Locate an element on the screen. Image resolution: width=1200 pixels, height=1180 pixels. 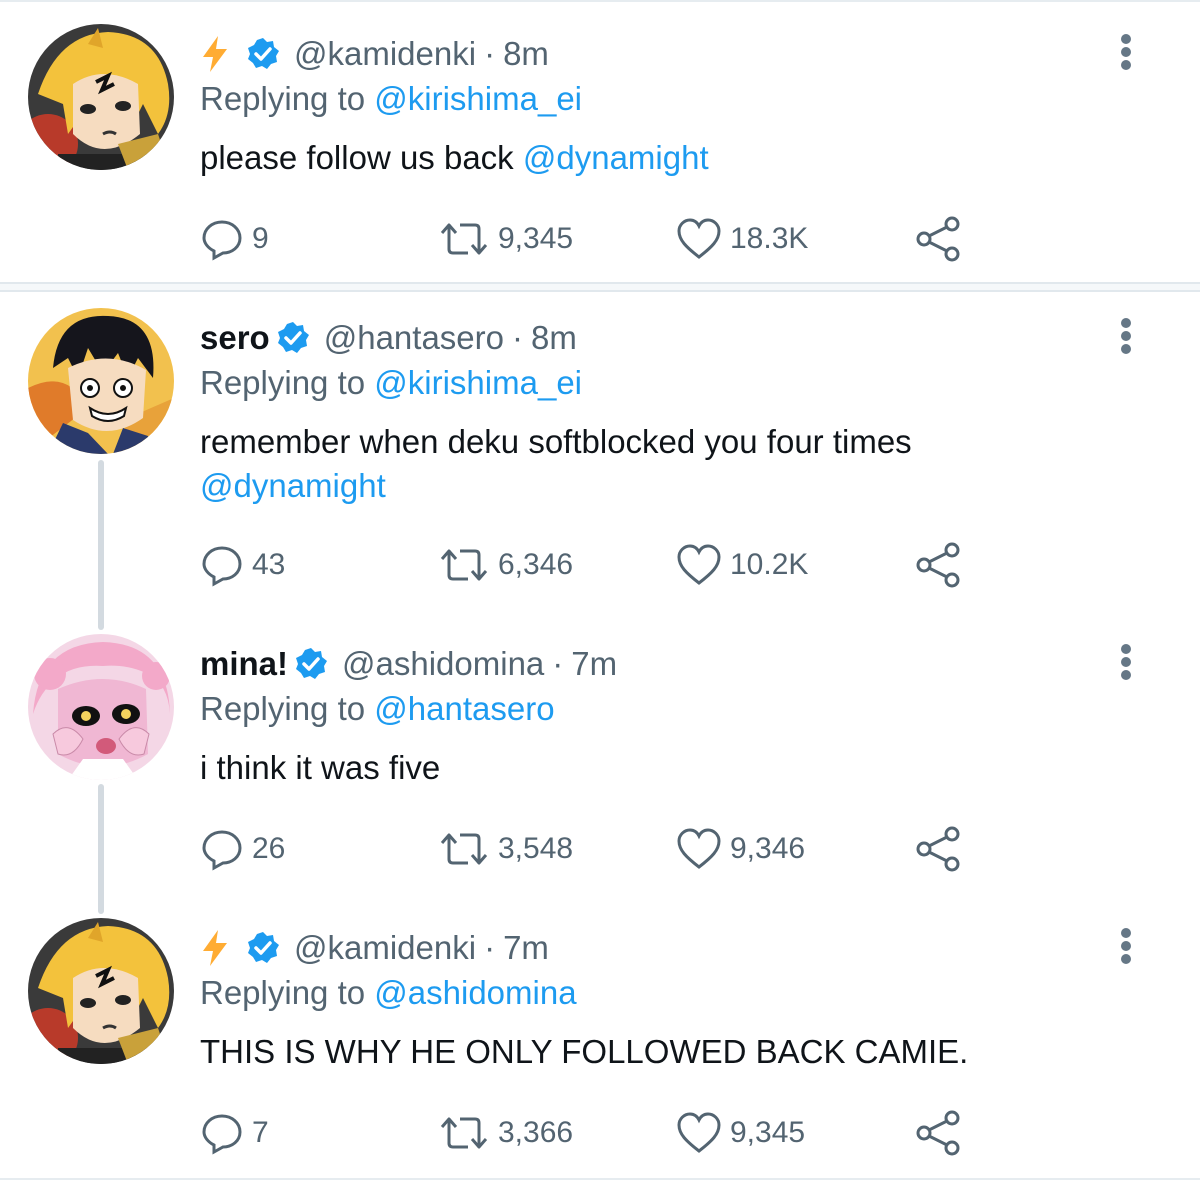
tweet-header: sero @hantasero · 8m is located at coordinates (388, 338).